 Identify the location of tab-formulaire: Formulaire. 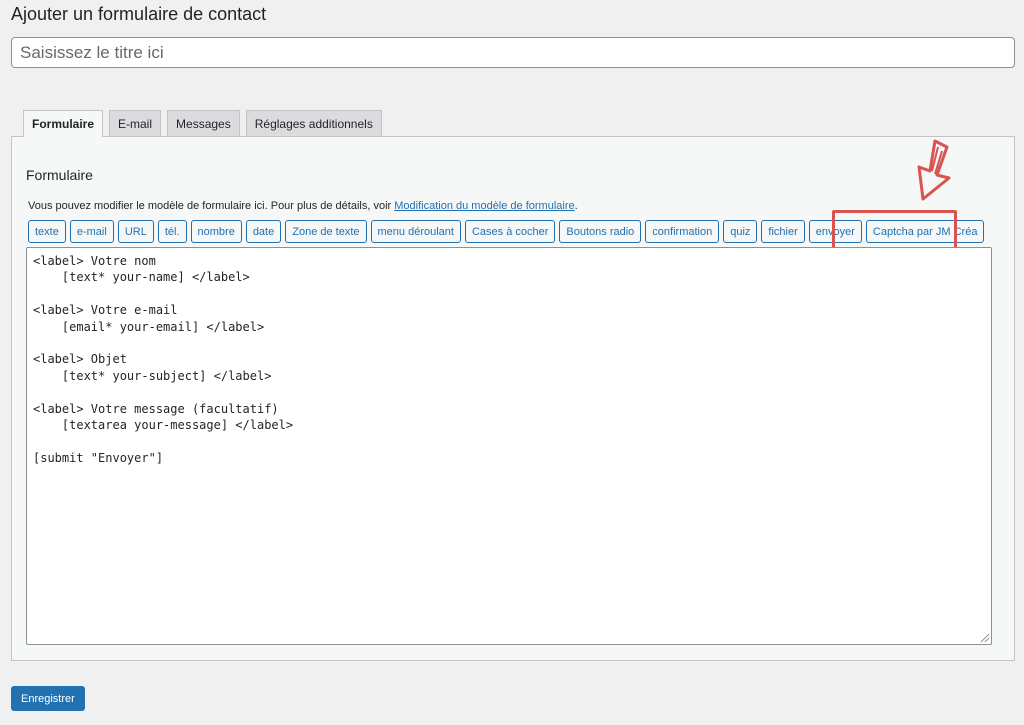
(63, 123).